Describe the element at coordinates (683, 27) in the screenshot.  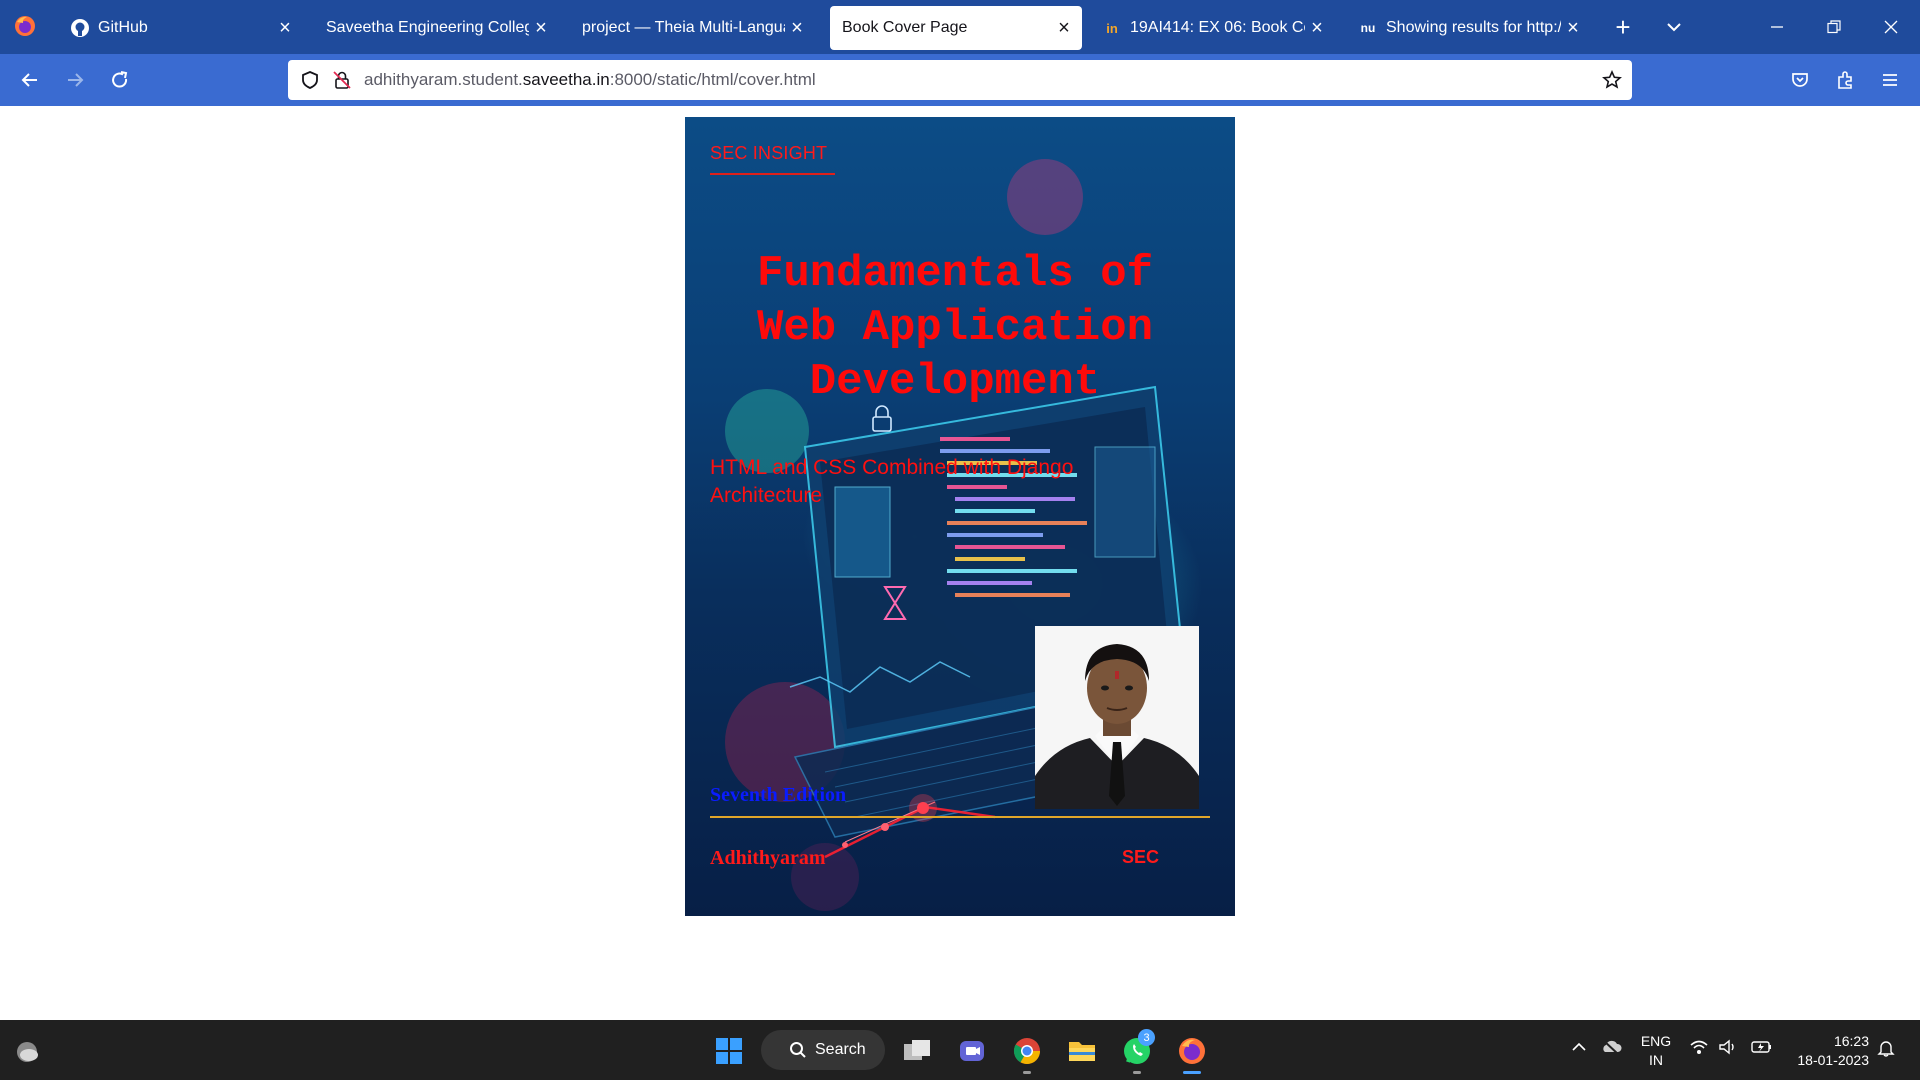
I see `tab-title: project — Theia Multi-Language` at that location.